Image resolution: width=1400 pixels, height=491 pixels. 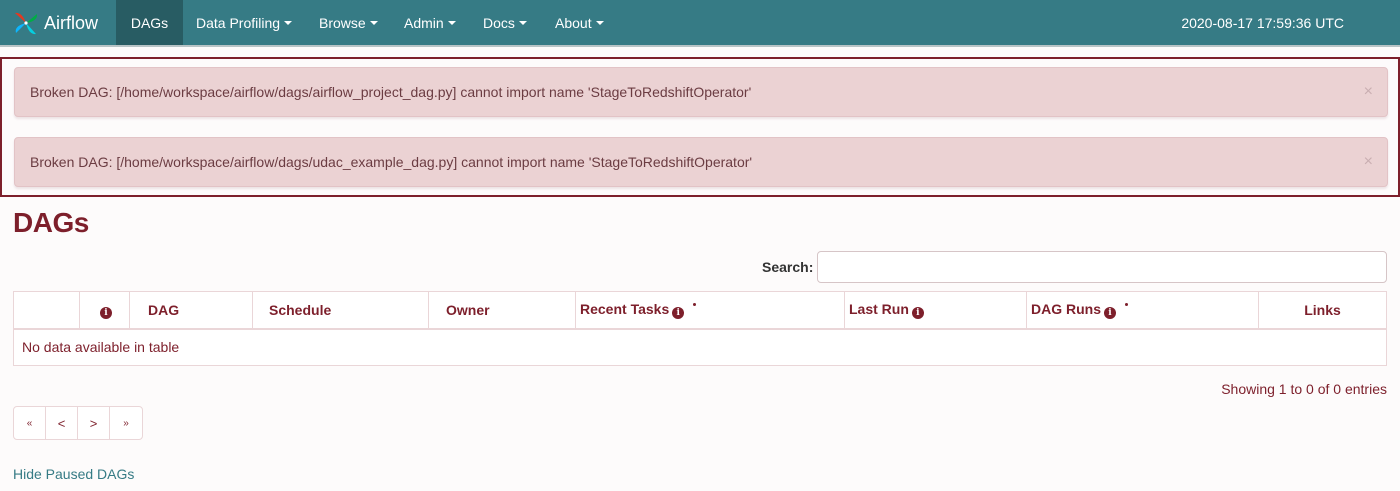 What do you see at coordinates (935, 310) in the screenshot?
I see `header-last-run: Last Run i` at bounding box center [935, 310].